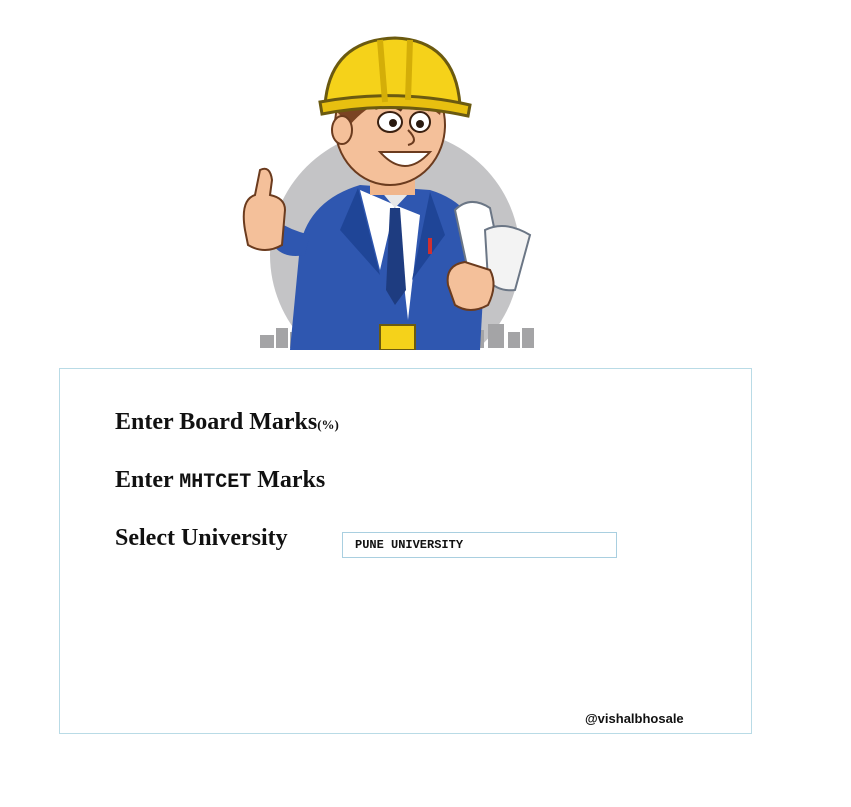 The image size is (851, 807). I want to click on select-university-label: Select University, so click(201, 538).